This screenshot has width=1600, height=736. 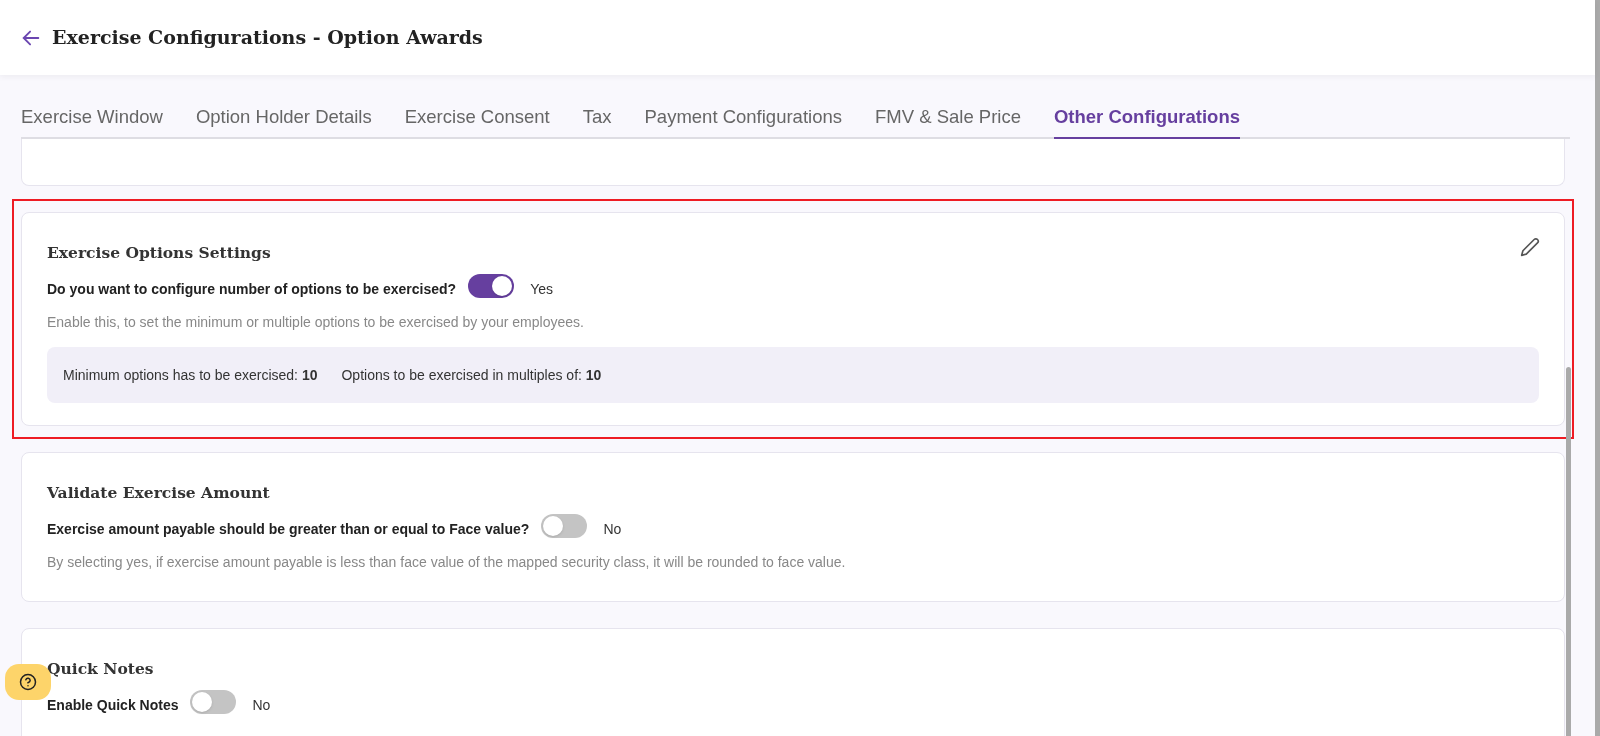 What do you see at coordinates (316, 322) in the screenshot?
I see `description-text: Enable this, to set the minimum or multiple options to be exercised by your employees.` at bounding box center [316, 322].